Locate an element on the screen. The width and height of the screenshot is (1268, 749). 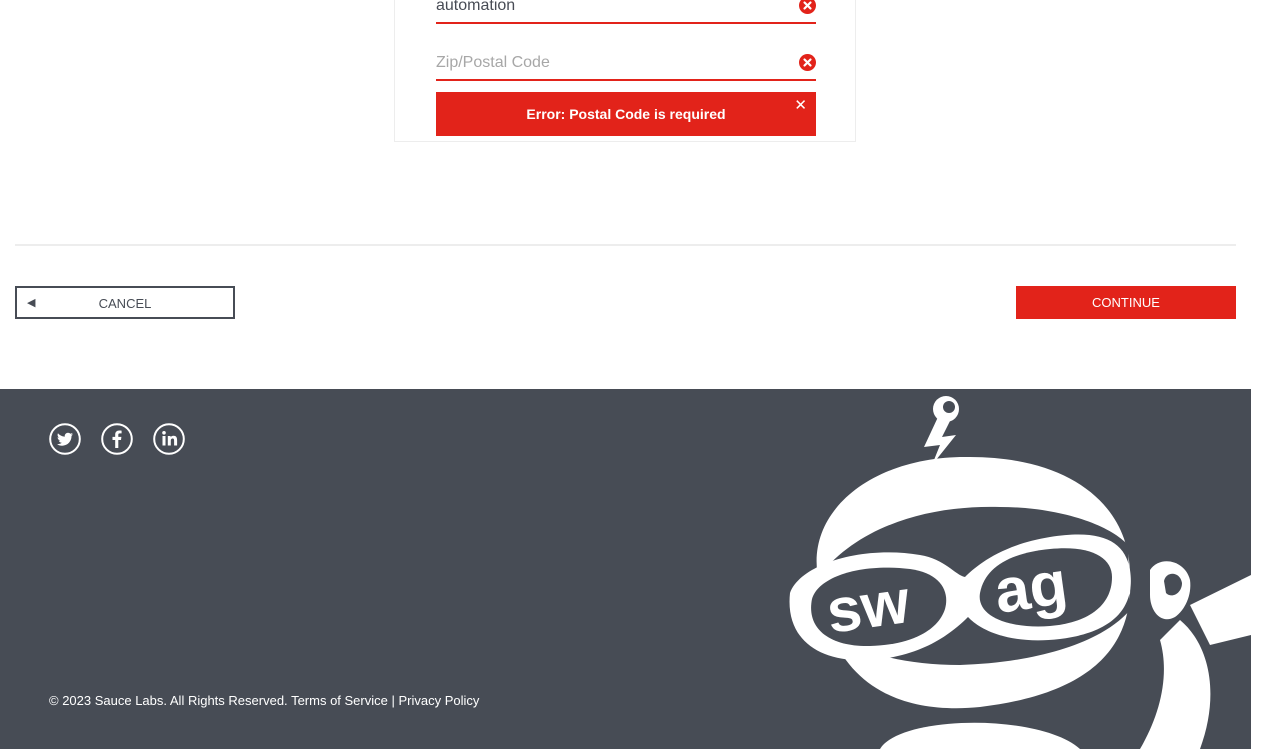
twitter-icon is located at coordinates (65, 439).